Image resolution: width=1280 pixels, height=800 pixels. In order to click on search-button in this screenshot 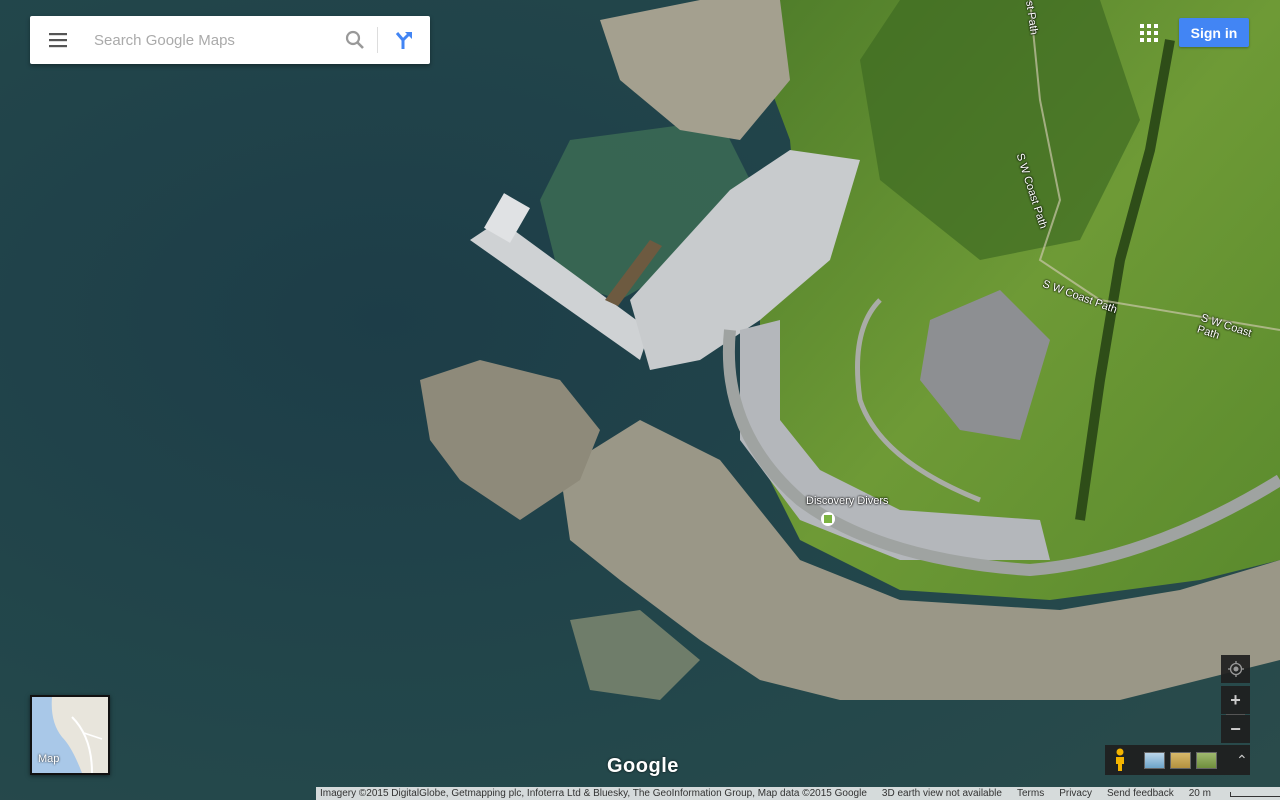, I will do `click(355, 40)`.